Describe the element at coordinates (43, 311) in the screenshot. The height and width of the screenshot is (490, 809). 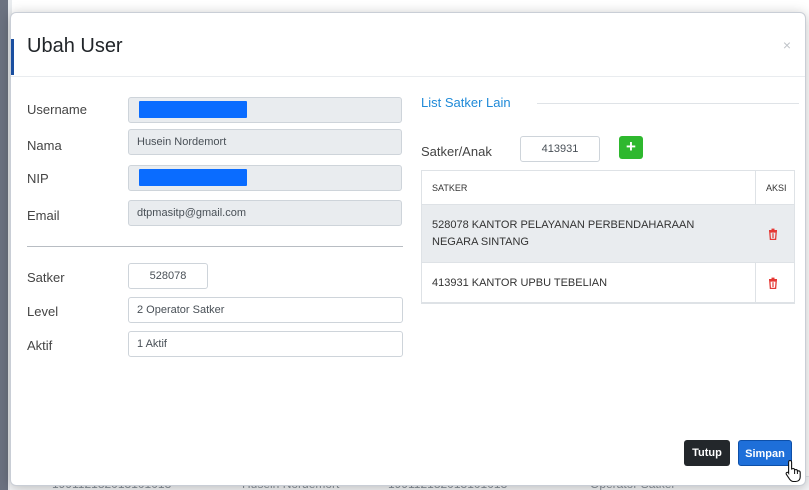
I see `level-label: Level` at that location.